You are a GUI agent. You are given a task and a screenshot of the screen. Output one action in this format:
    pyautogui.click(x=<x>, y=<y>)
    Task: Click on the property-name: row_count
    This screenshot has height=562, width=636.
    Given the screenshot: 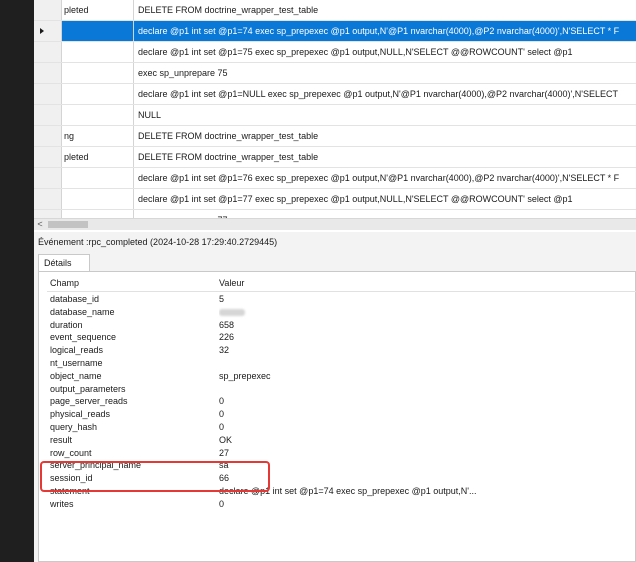 What is the action you would take?
    pyautogui.click(x=71, y=452)
    